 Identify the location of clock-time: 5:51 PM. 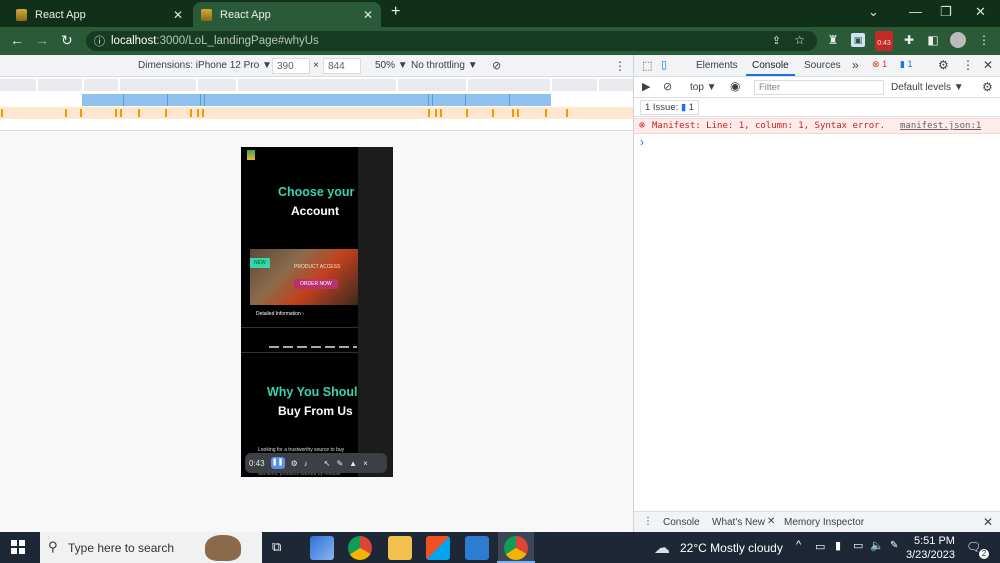
(934, 541).